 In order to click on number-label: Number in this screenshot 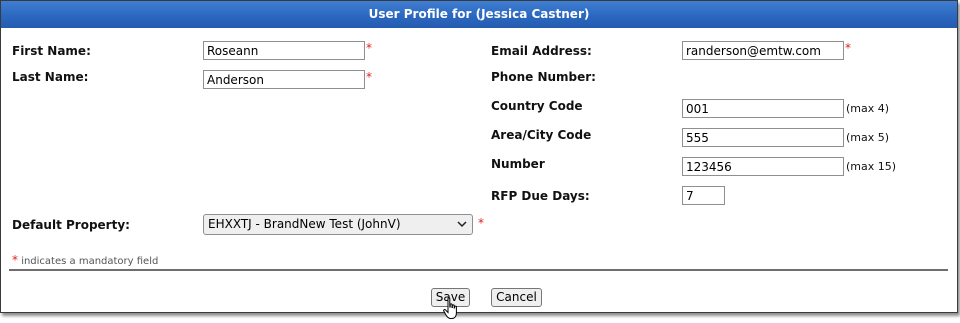, I will do `click(518, 164)`.